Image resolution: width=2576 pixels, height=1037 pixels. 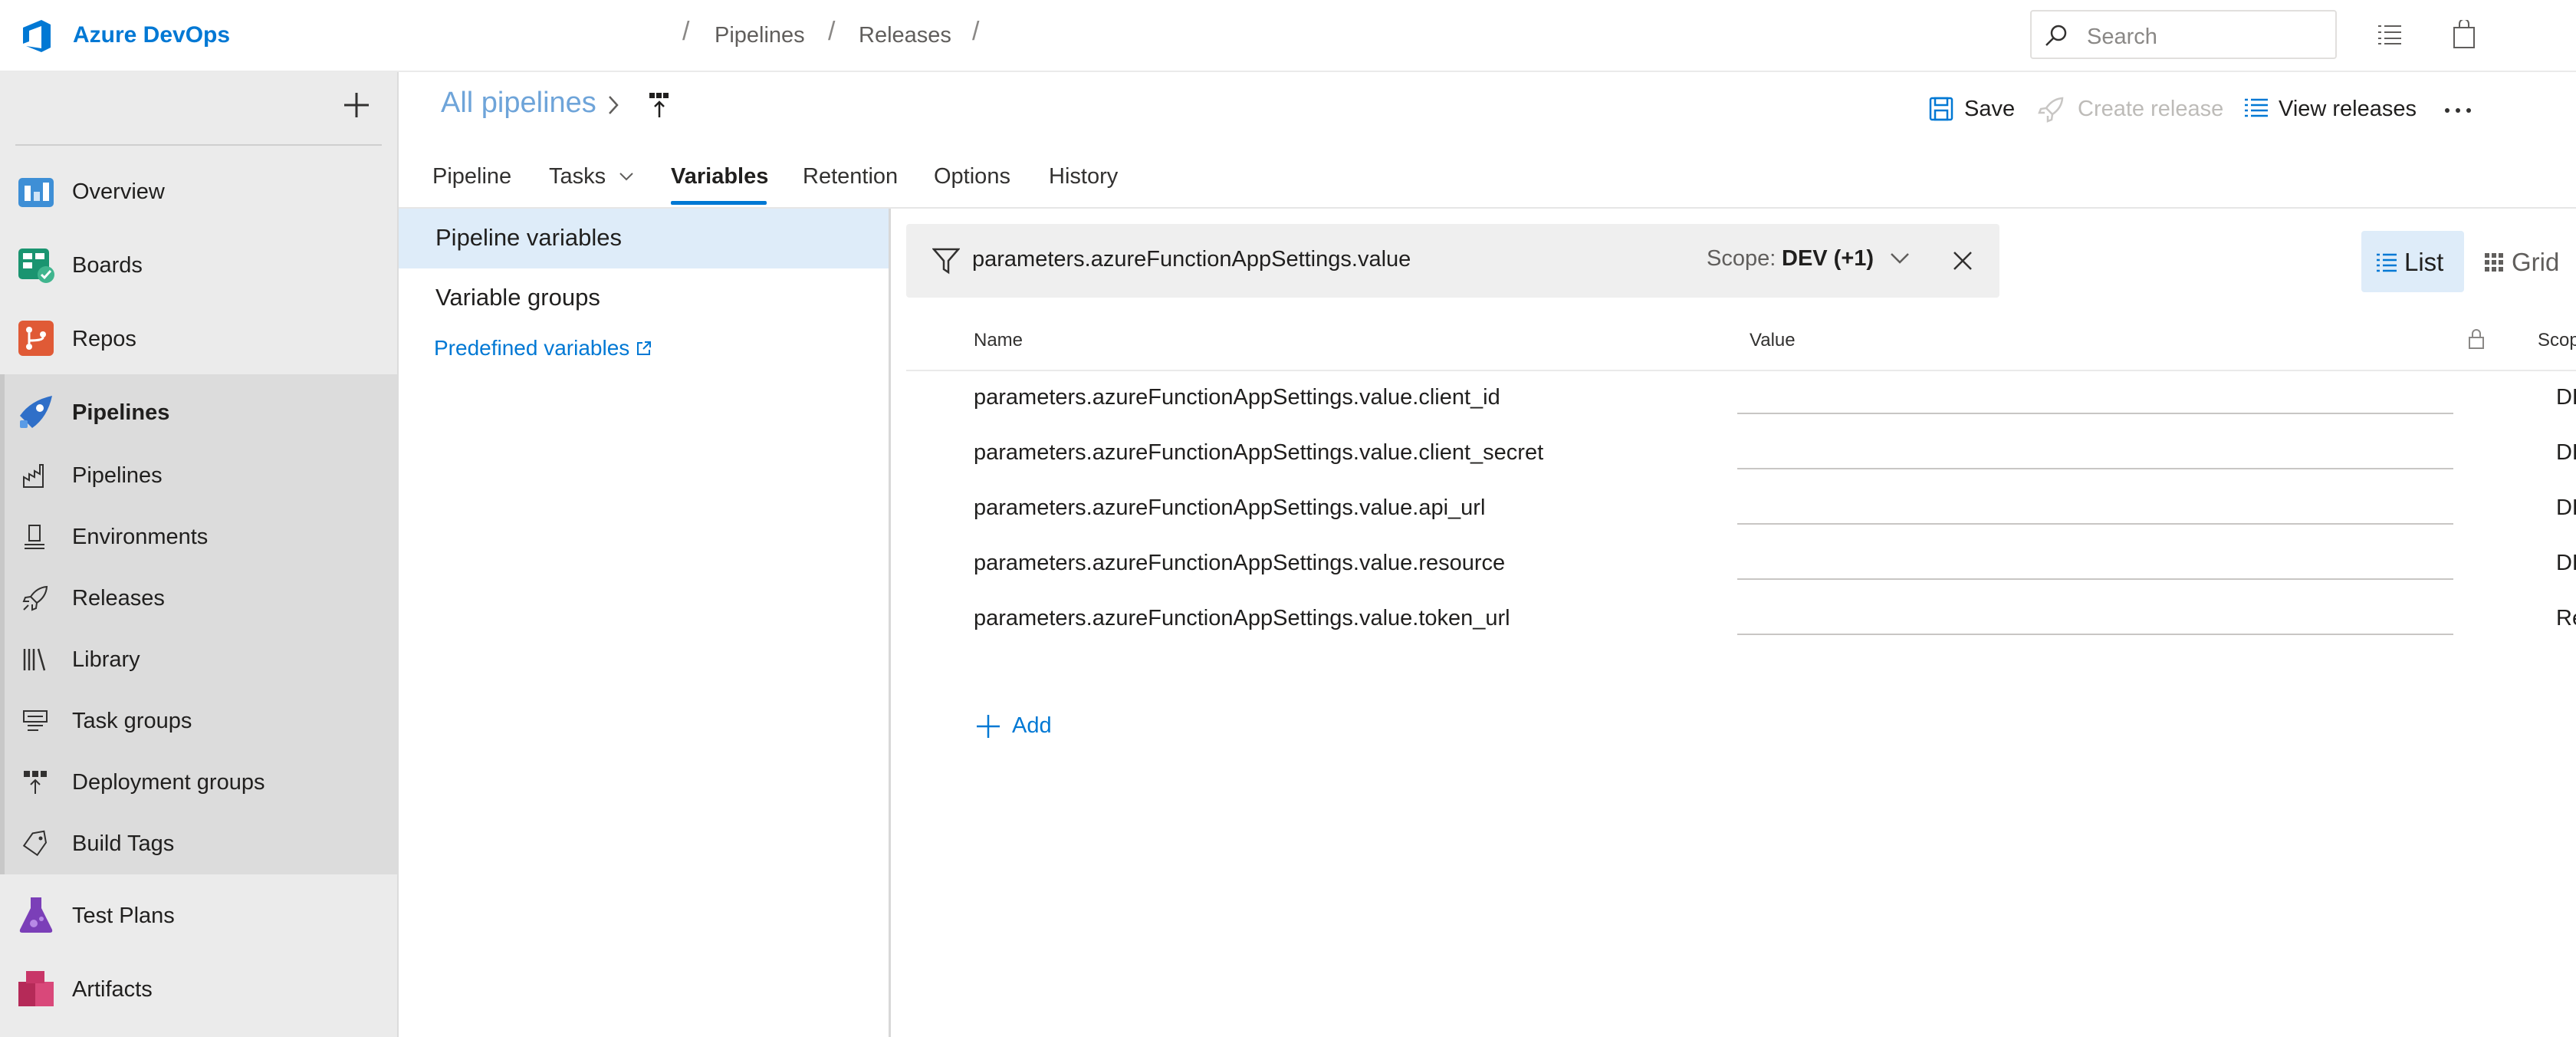 What do you see at coordinates (1742, 258) in the screenshot?
I see `scope-label: Scope:` at bounding box center [1742, 258].